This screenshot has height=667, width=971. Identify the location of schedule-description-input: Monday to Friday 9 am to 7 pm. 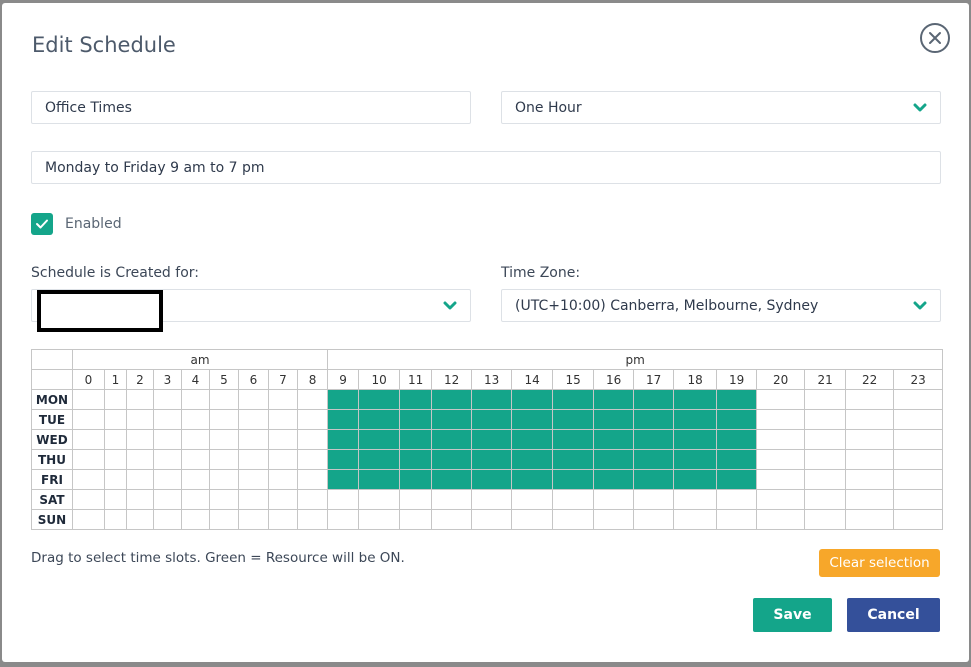
(486, 167).